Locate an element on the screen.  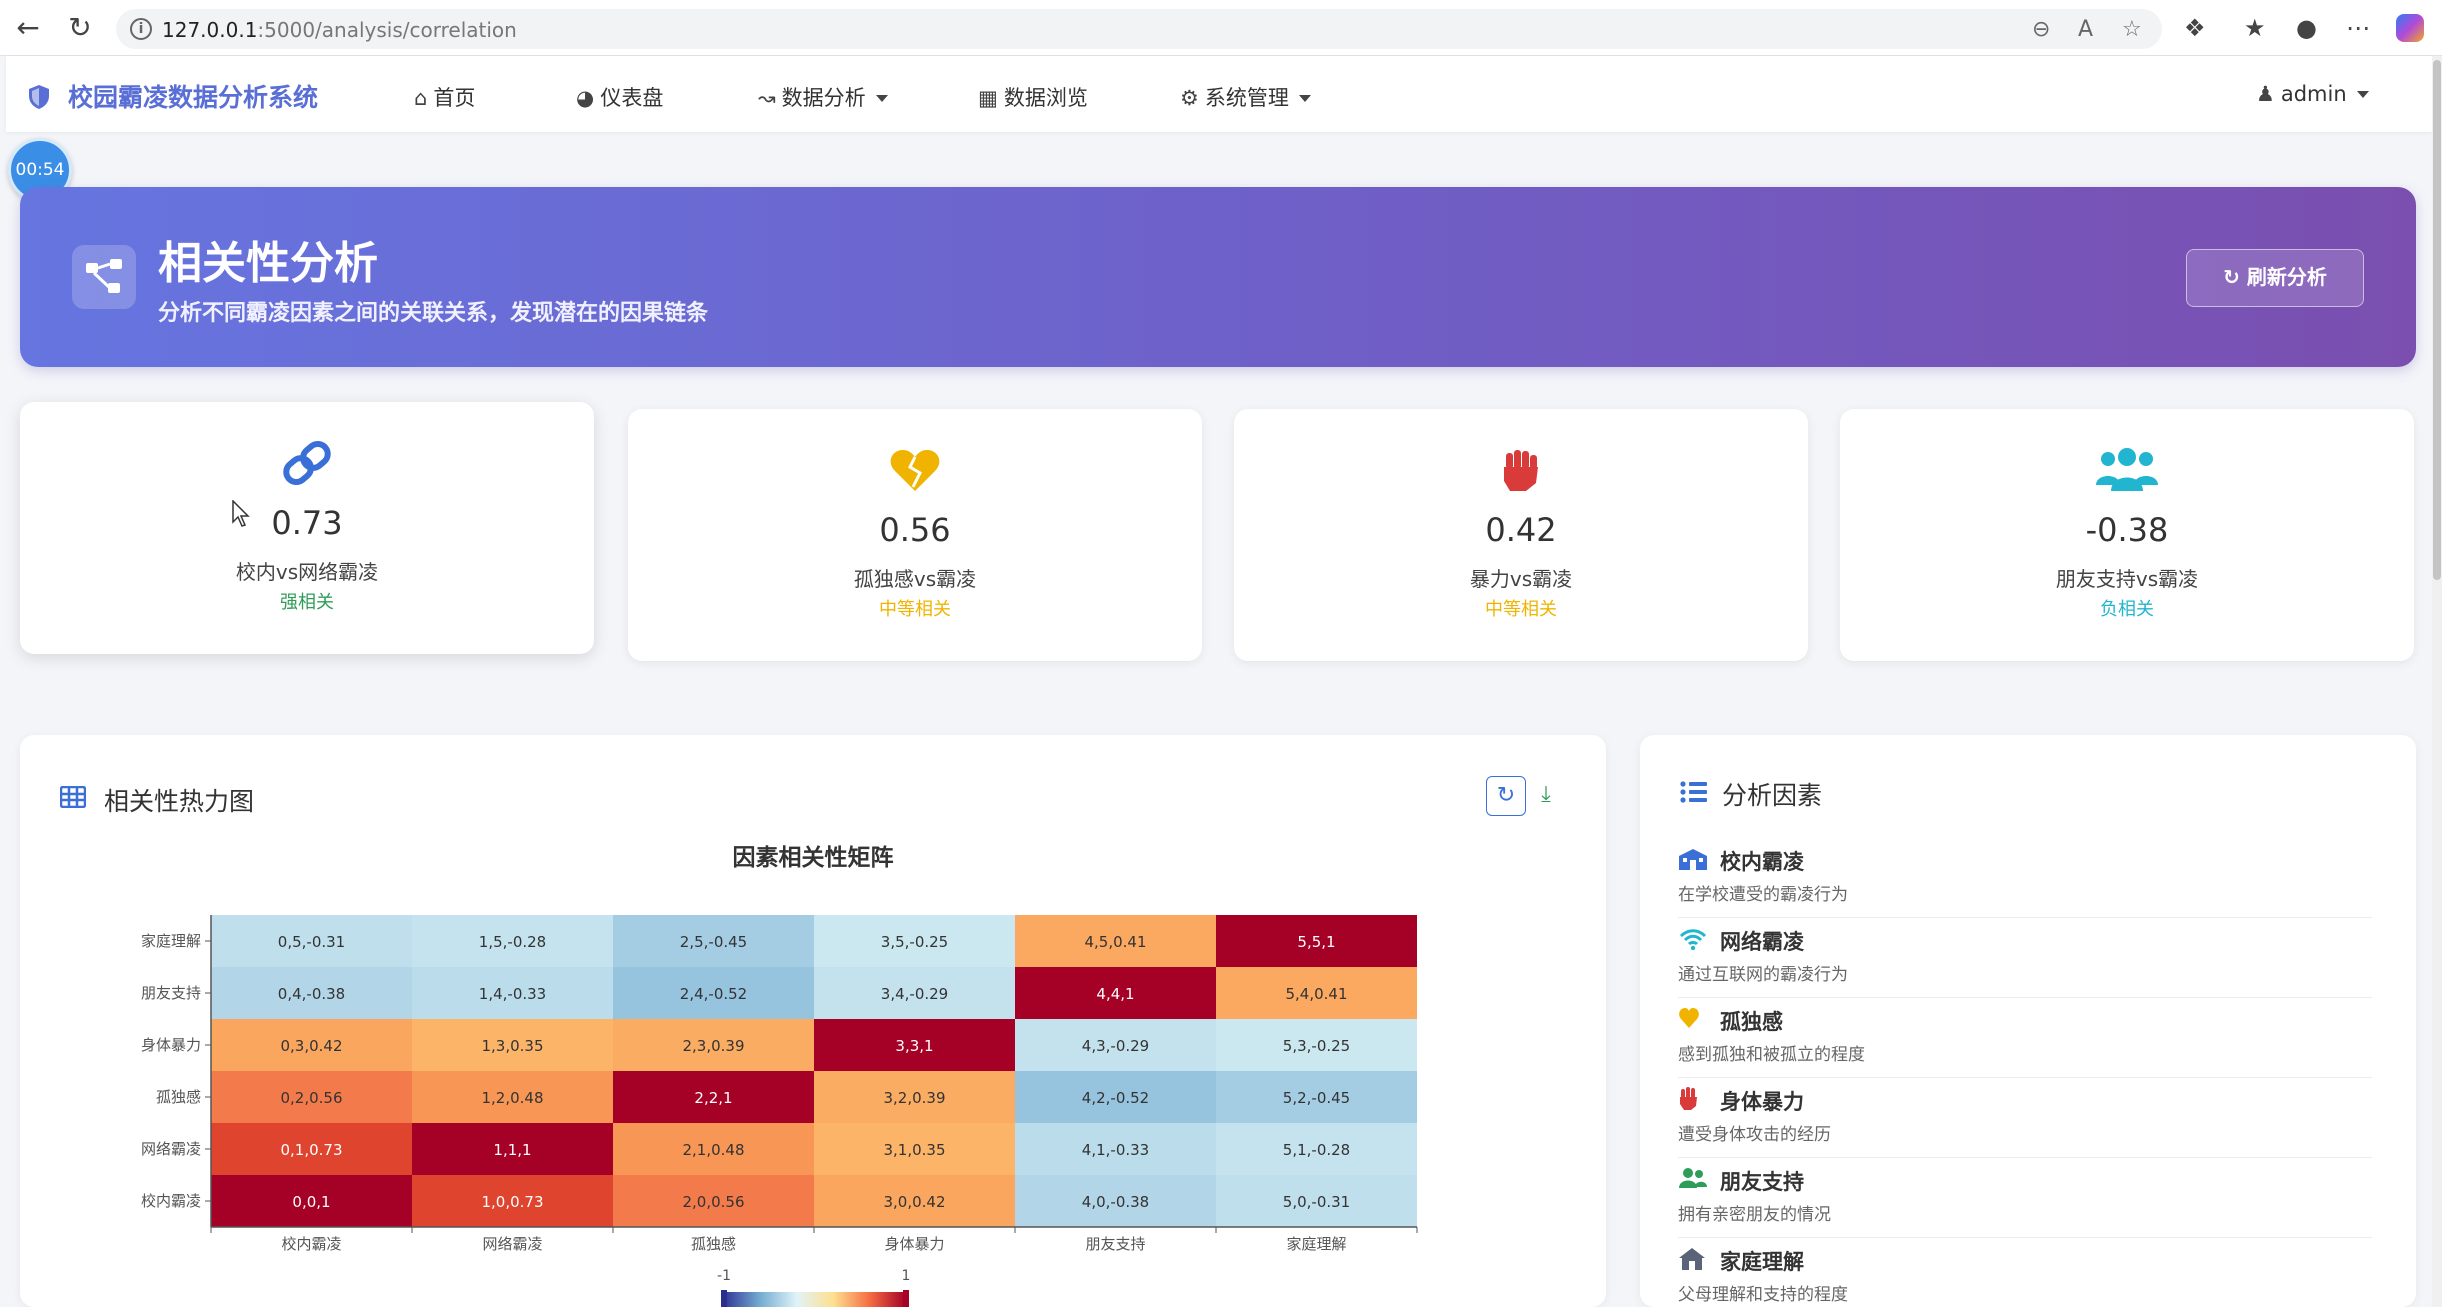
users-icon is located at coordinates (1693, 1178).